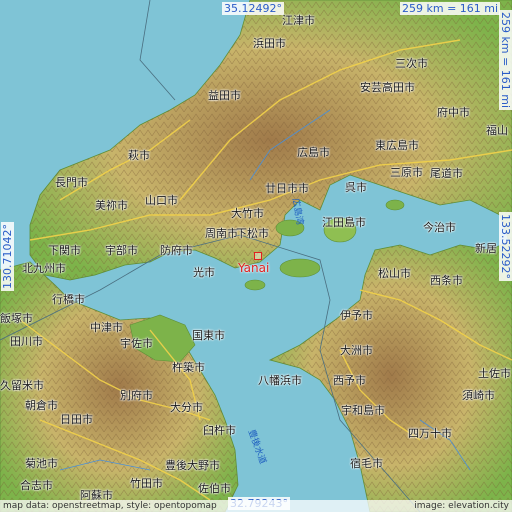 This screenshot has height=512, width=512. Describe the element at coordinates (356, 187) in the screenshot. I see `city-label: 呉市` at that location.